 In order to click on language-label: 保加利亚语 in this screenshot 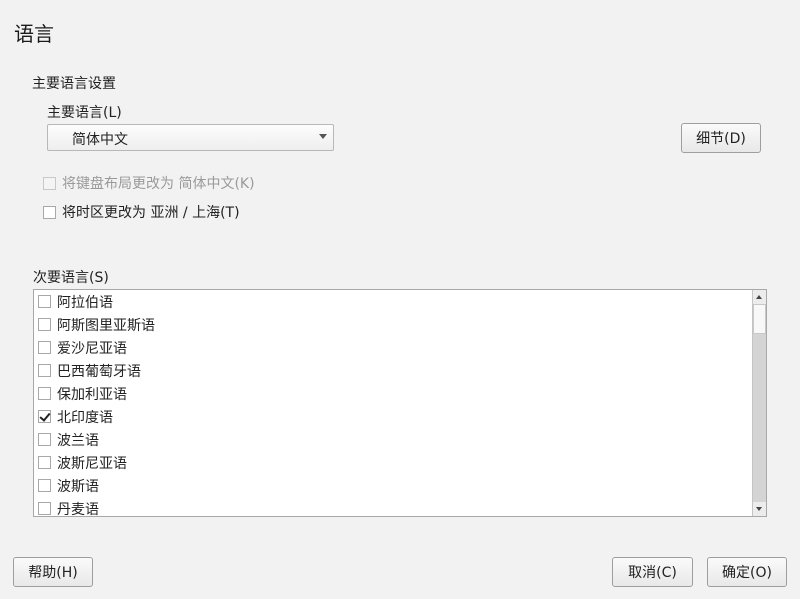, I will do `click(92, 394)`.